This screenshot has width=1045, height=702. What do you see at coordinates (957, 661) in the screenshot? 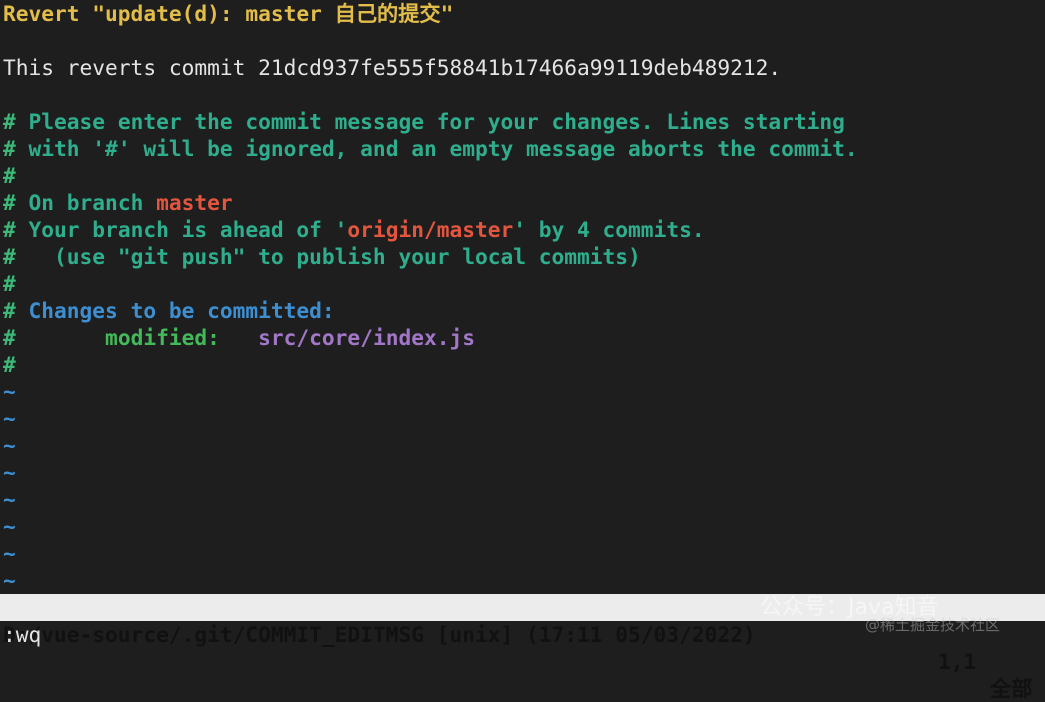
I see `cursor-position: 1,1` at bounding box center [957, 661].